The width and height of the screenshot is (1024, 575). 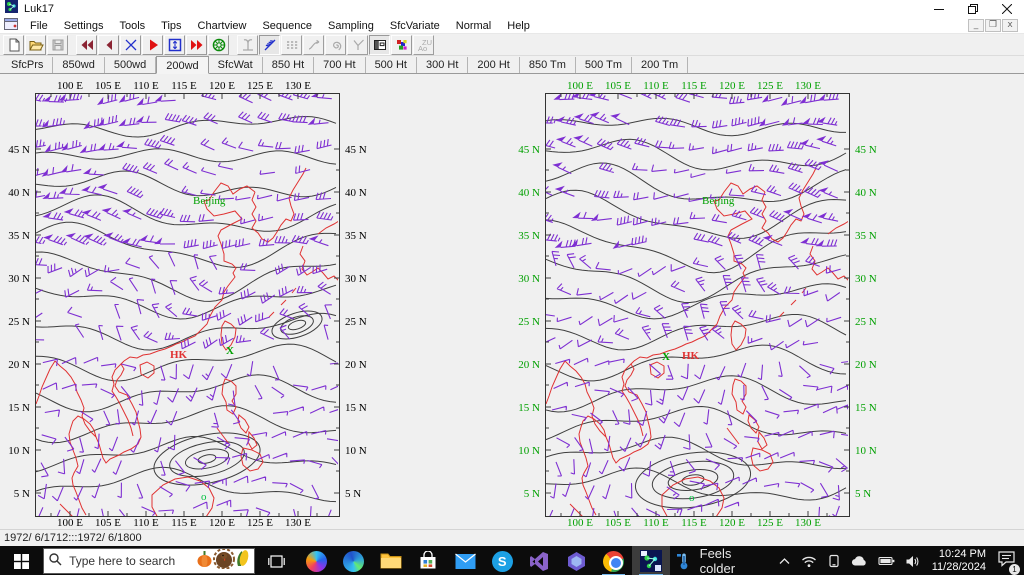 What do you see at coordinates (19, 236) in the screenshot?
I see `svg-text: 35 N` at bounding box center [19, 236].